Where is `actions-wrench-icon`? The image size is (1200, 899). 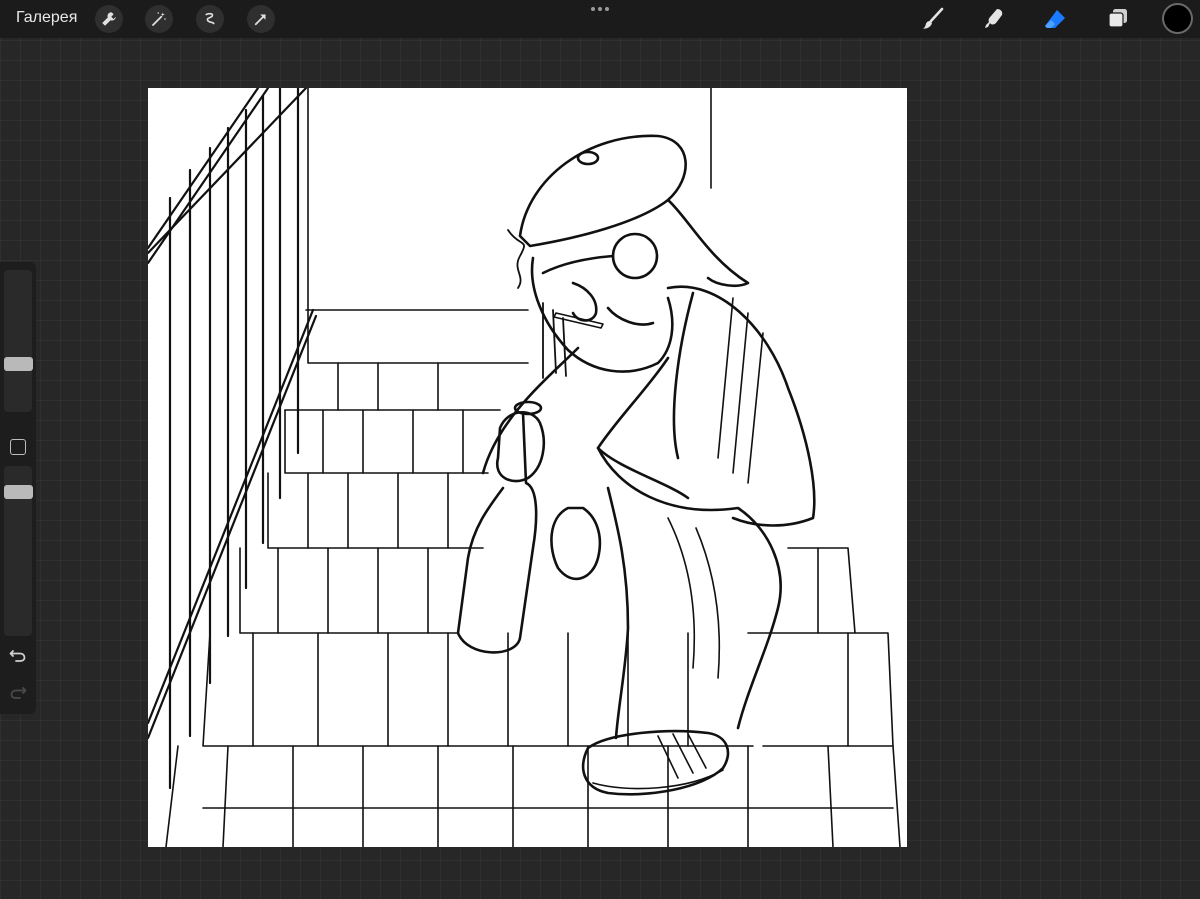 actions-wrench-icon is located at coordinates (109, 19).